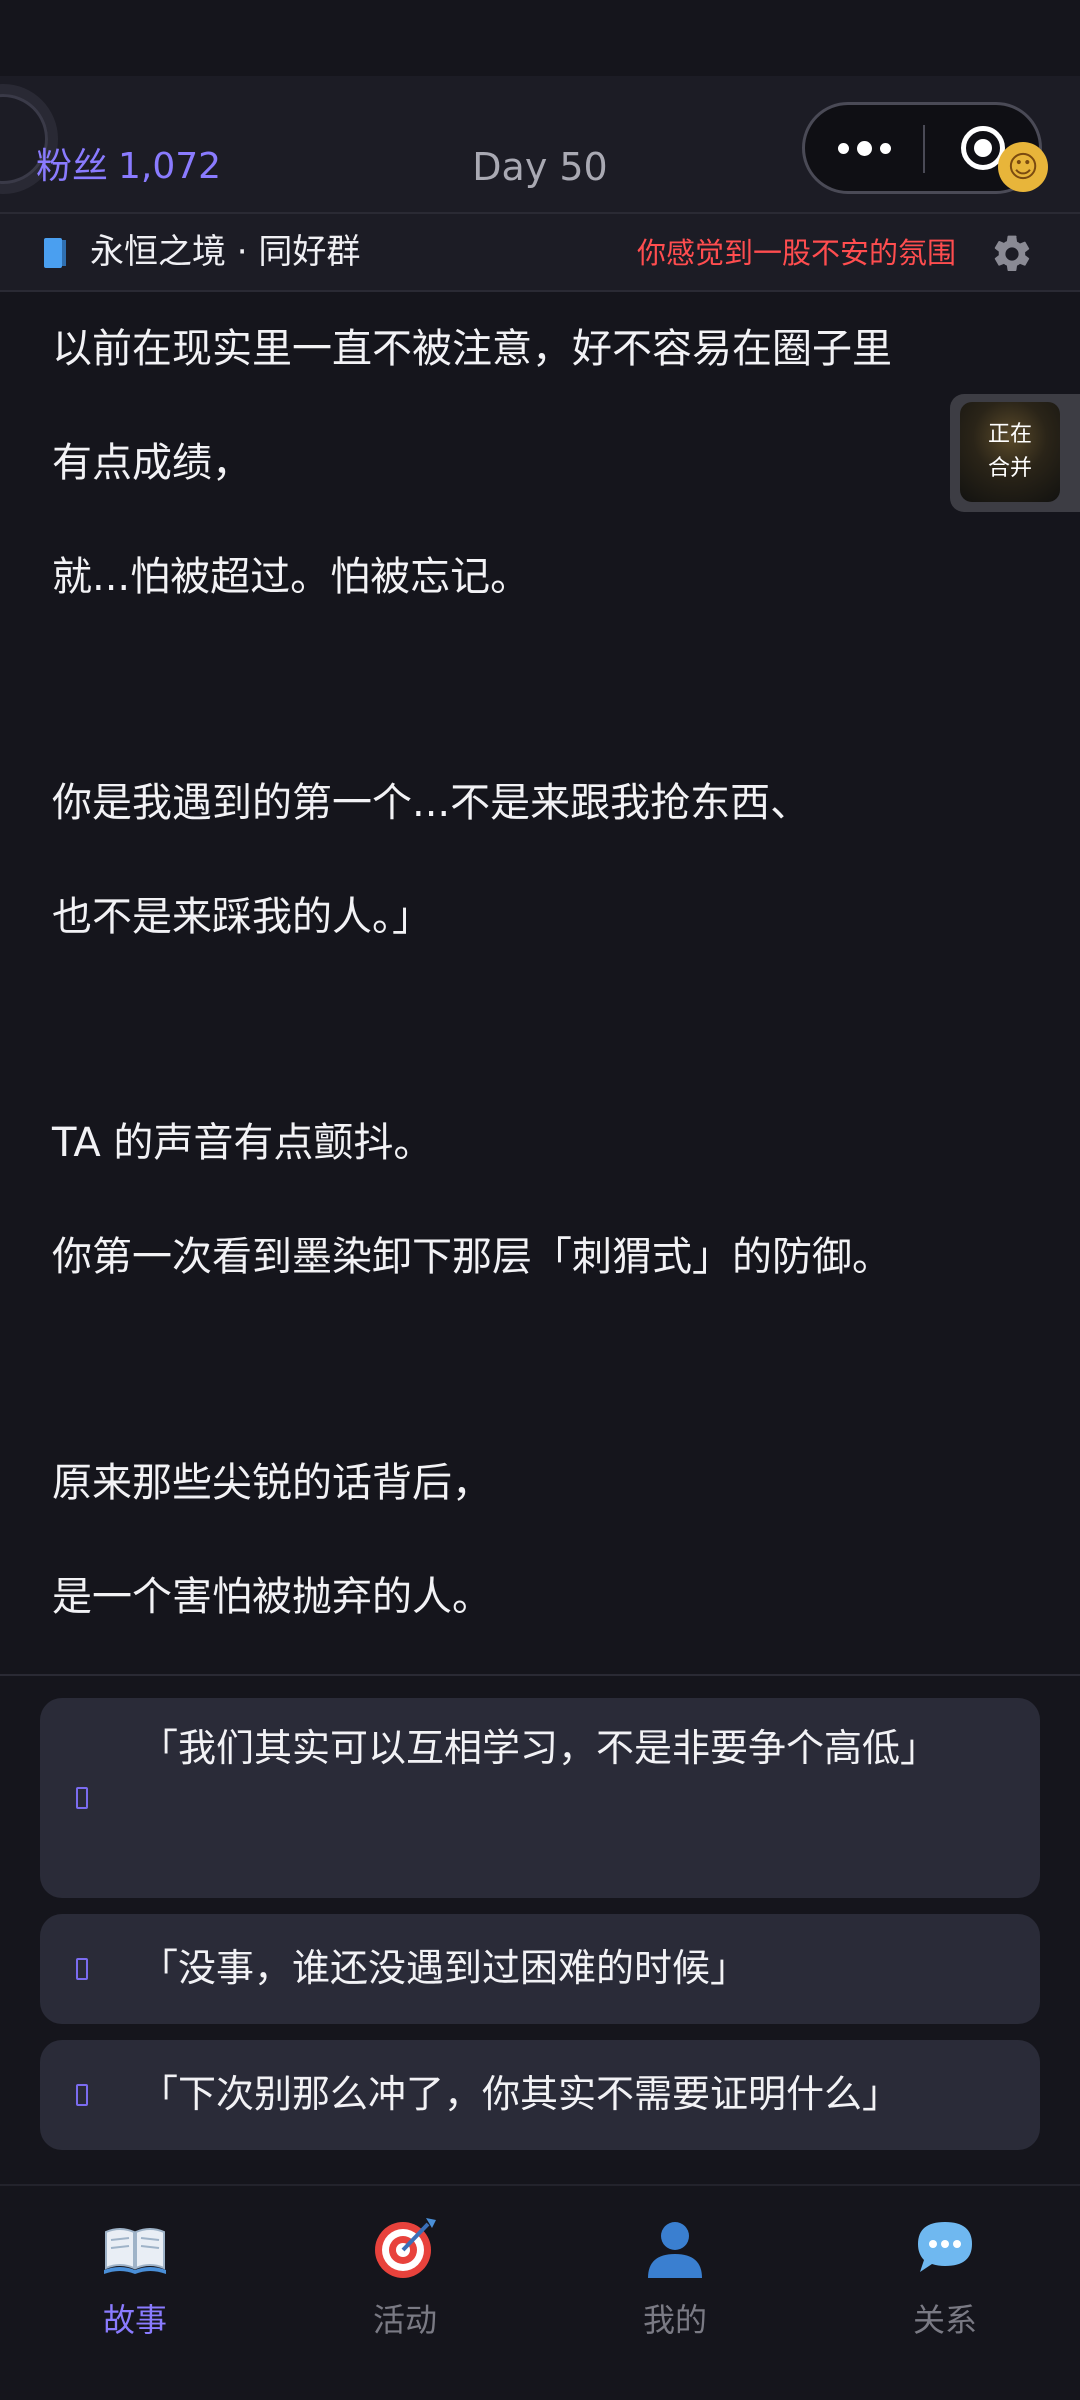  What do you see at coordinates (225, 252) in the screenshot?
I see `group-name: 永恒之境 · 同好群` at bounding box center [225, 252].